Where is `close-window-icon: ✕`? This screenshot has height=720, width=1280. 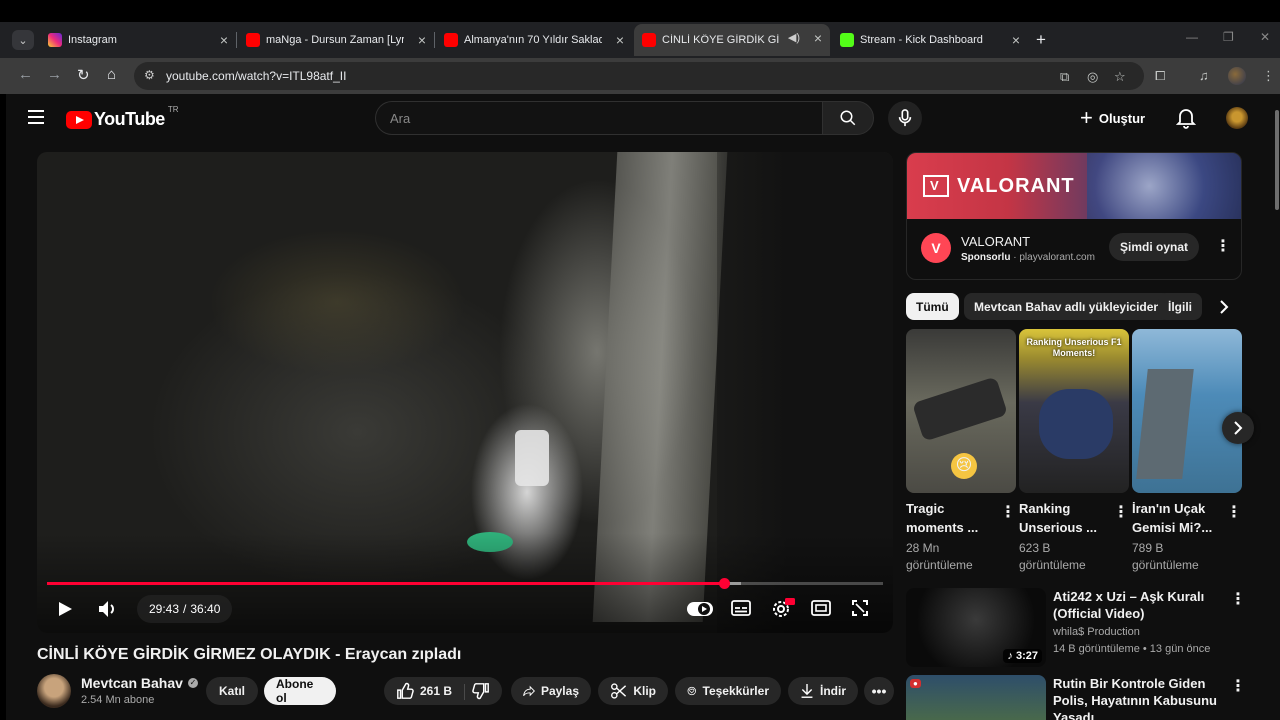
close-window-icon: ✕ is located at coordinates (1265, 37).